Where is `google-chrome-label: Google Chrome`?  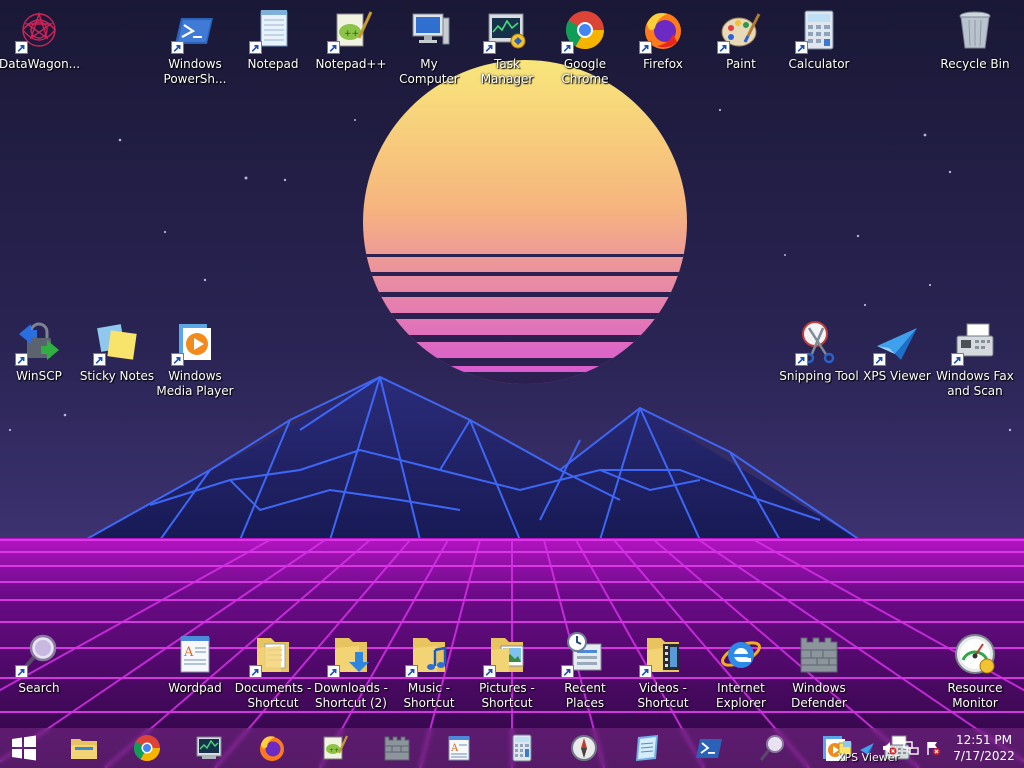
google-chrome-label: Google Chrome is located at coordinates (585, 71).